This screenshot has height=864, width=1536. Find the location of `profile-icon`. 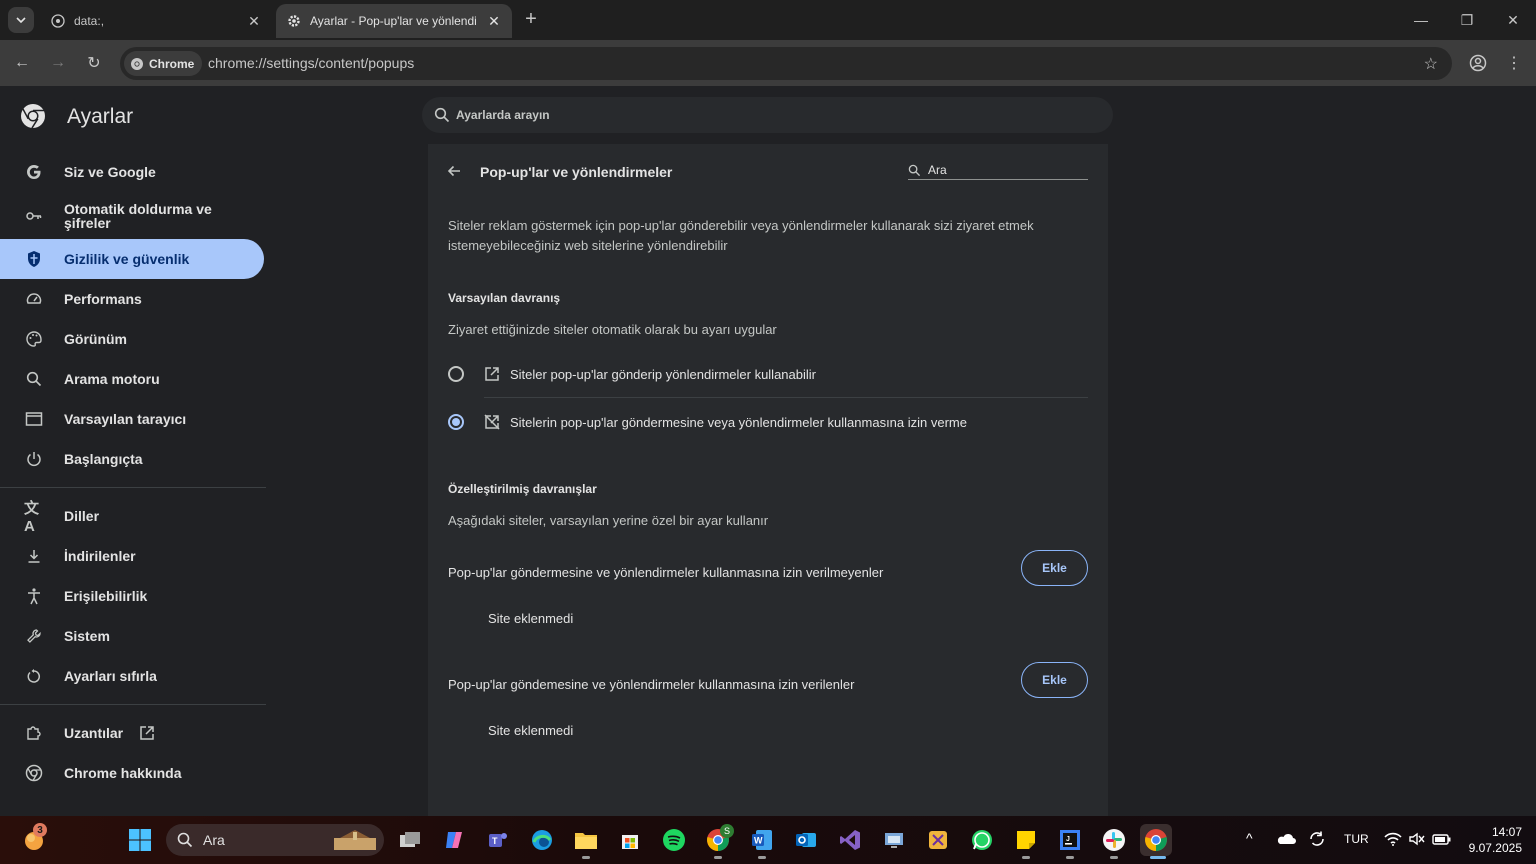

profile-icon is located at coordinates (1478, 63).